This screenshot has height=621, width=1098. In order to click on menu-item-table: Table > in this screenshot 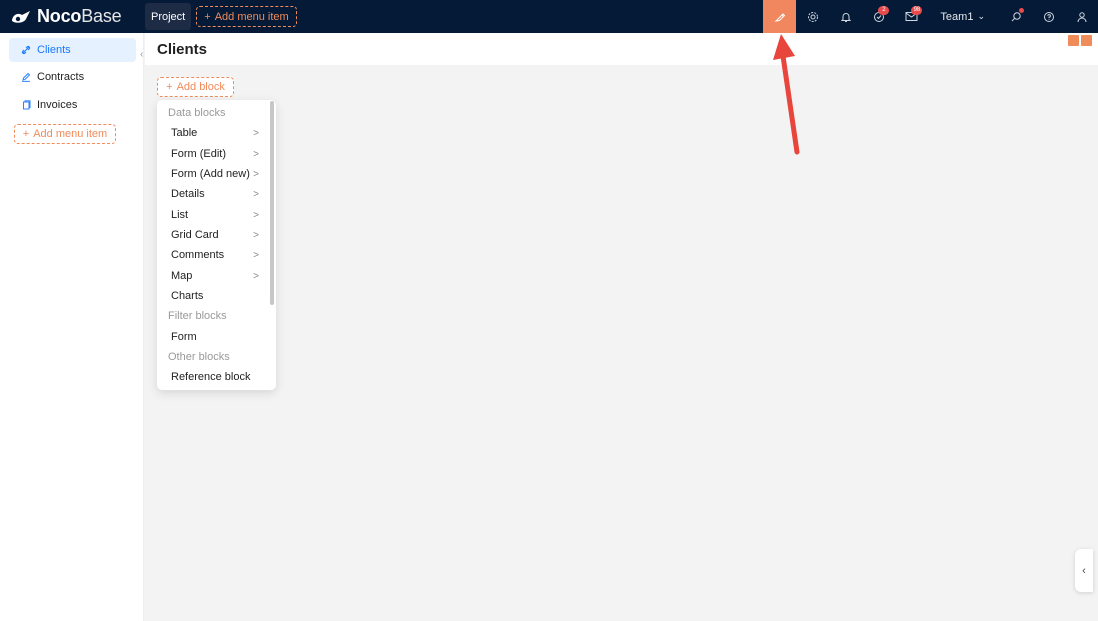, I will do `click(211, 133)`.